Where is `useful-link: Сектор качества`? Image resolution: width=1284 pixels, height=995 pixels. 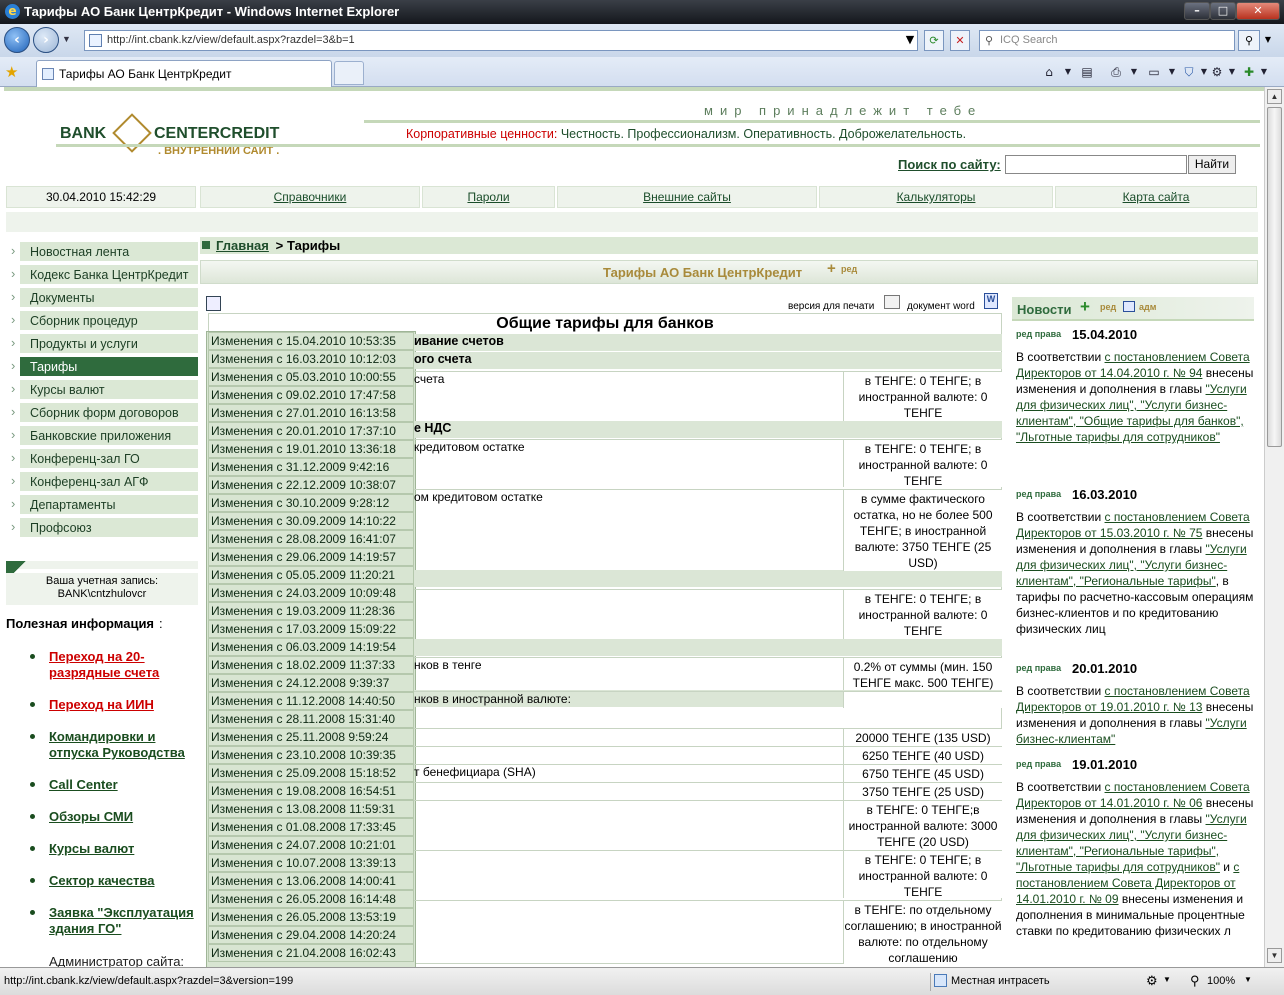 useful-link: Сектор качества is located at coordinates (114, 881).